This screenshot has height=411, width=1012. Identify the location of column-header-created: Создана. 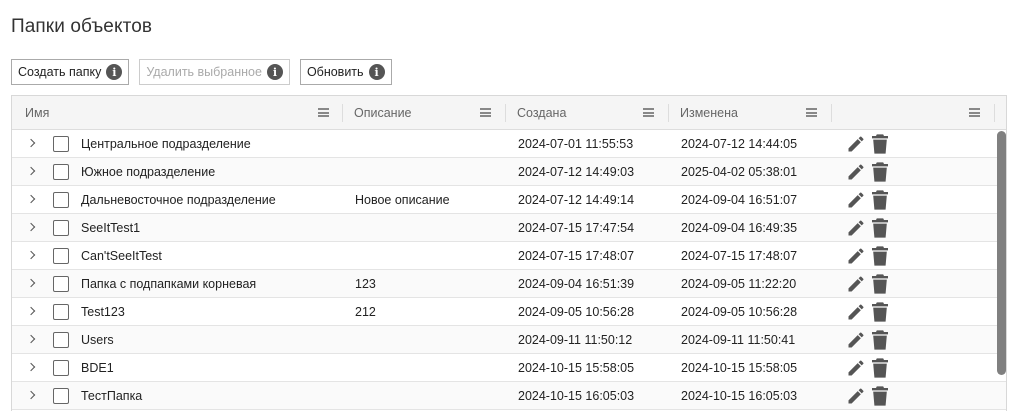
(592, 113).